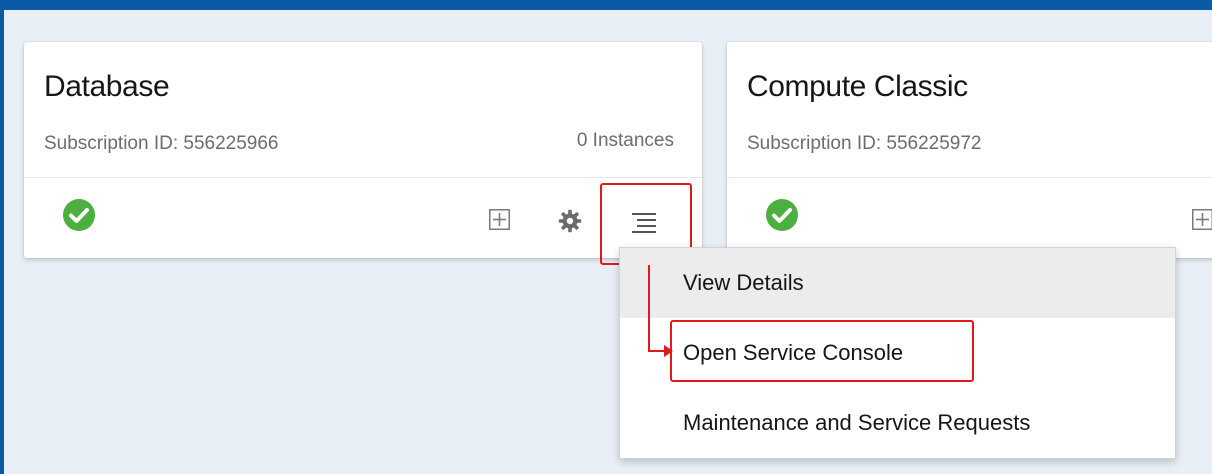  What do you see at coordinates (161, 143) in the screenshot?
I see `subscription-id: Subscription ID: 556225966` at bounding box center [161, 143].